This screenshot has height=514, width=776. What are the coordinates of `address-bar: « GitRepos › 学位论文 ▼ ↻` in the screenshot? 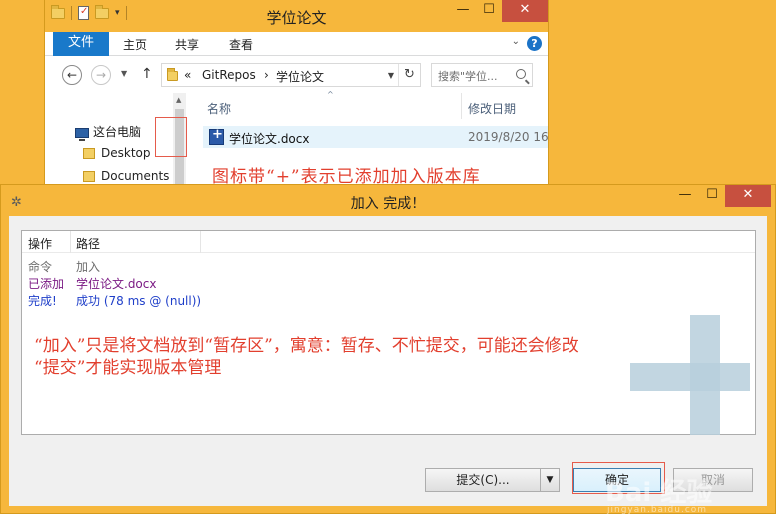 It's located at (291, 75).